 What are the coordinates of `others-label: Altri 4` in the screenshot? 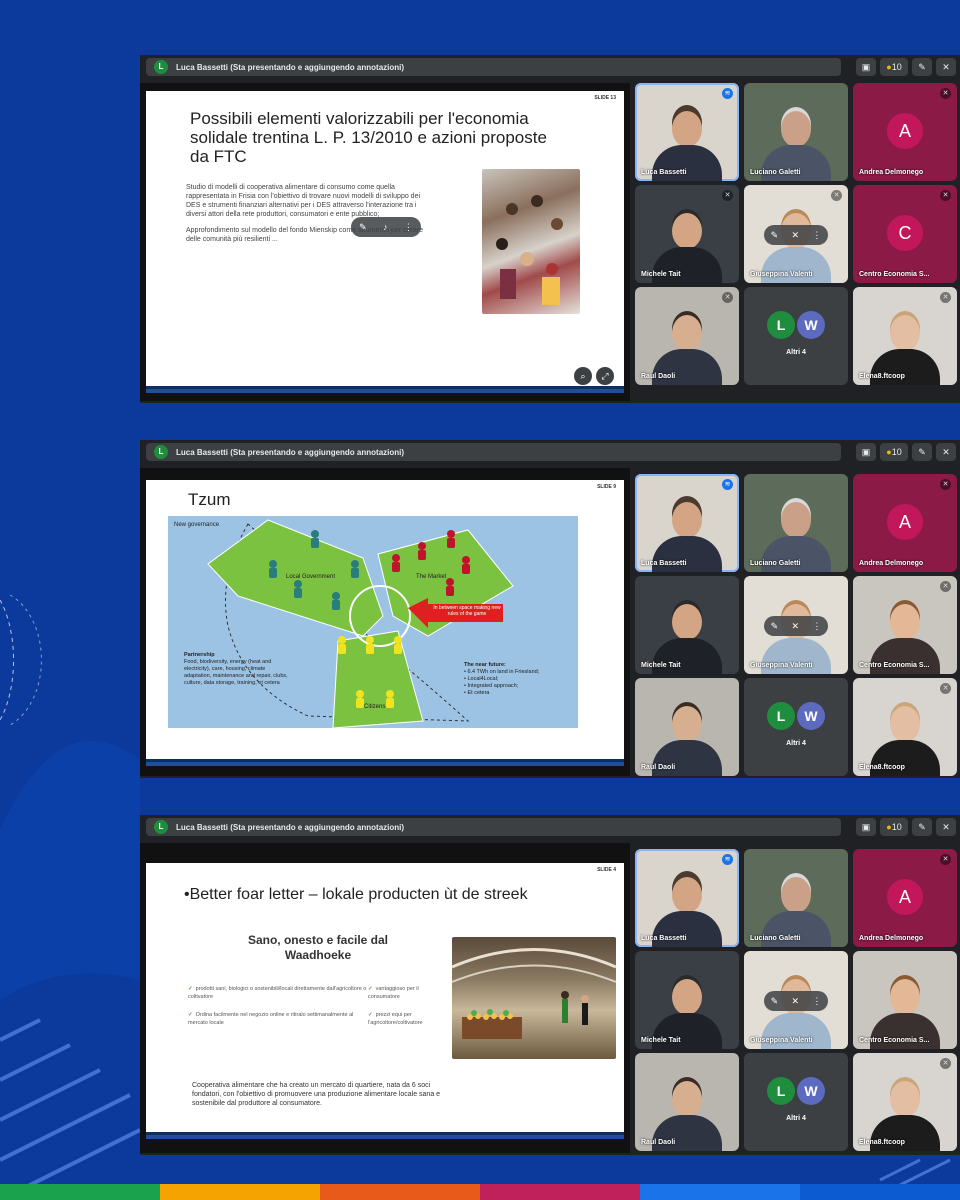 It's located at (796, 1118).